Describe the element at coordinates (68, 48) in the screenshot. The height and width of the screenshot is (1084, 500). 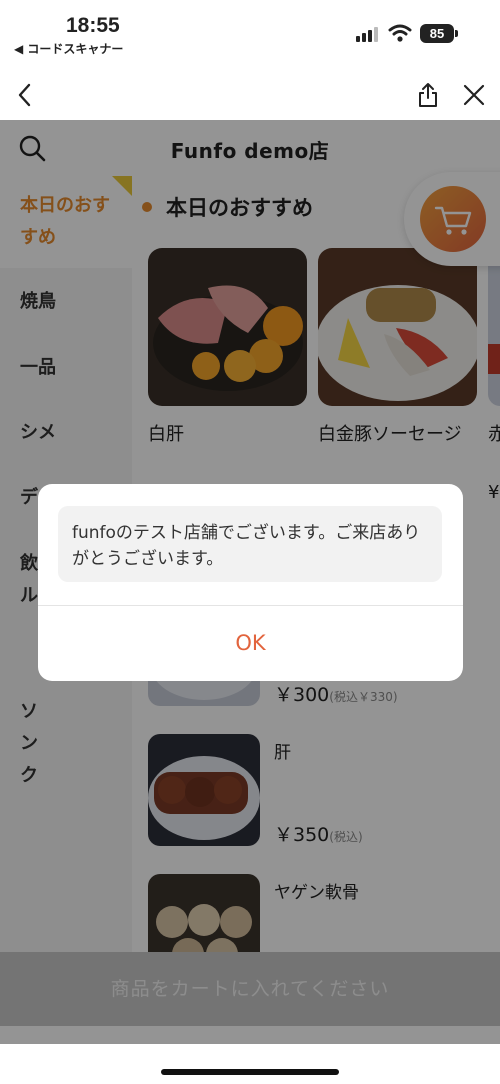
I see `back-to-app-link: ◀ コードスキャナー` at that location.